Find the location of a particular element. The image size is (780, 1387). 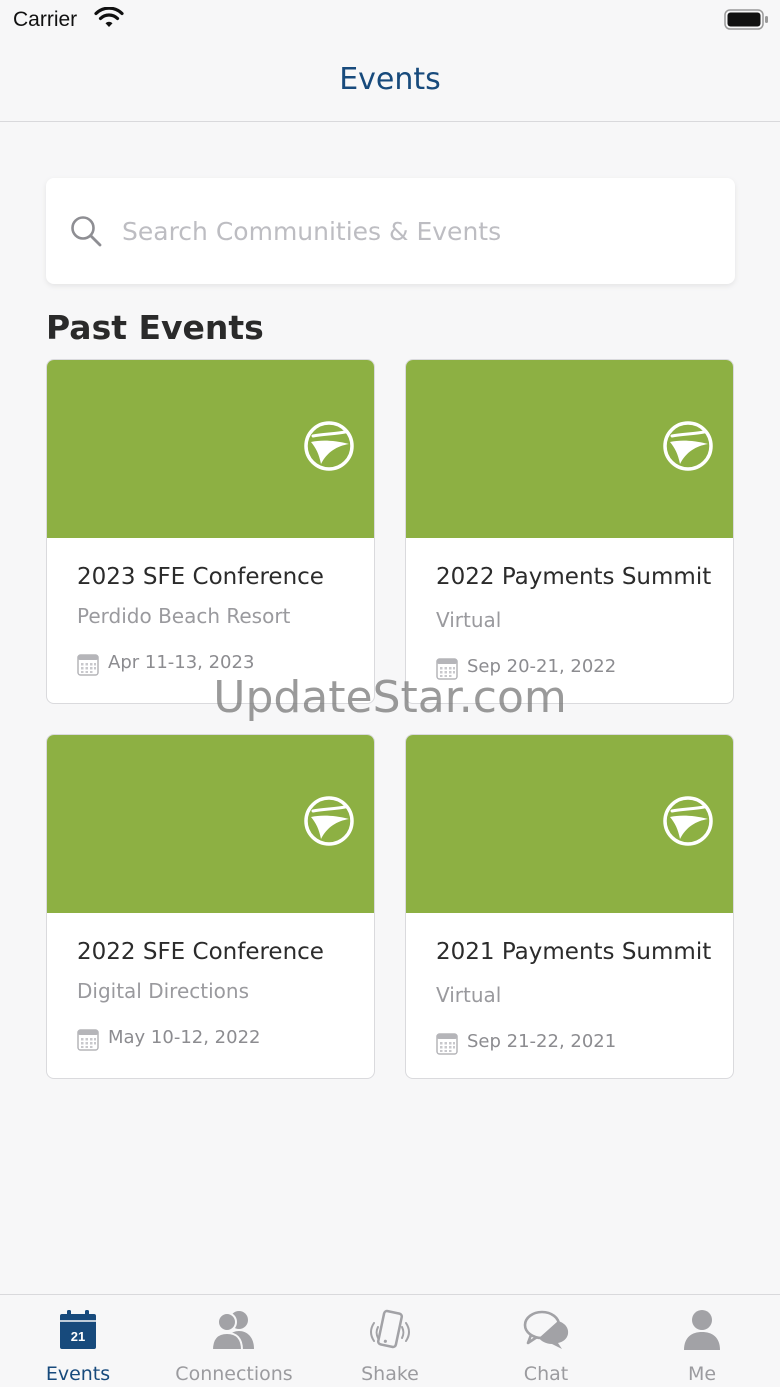

tab-connections: Connections is located at coordinates (234, 1341).